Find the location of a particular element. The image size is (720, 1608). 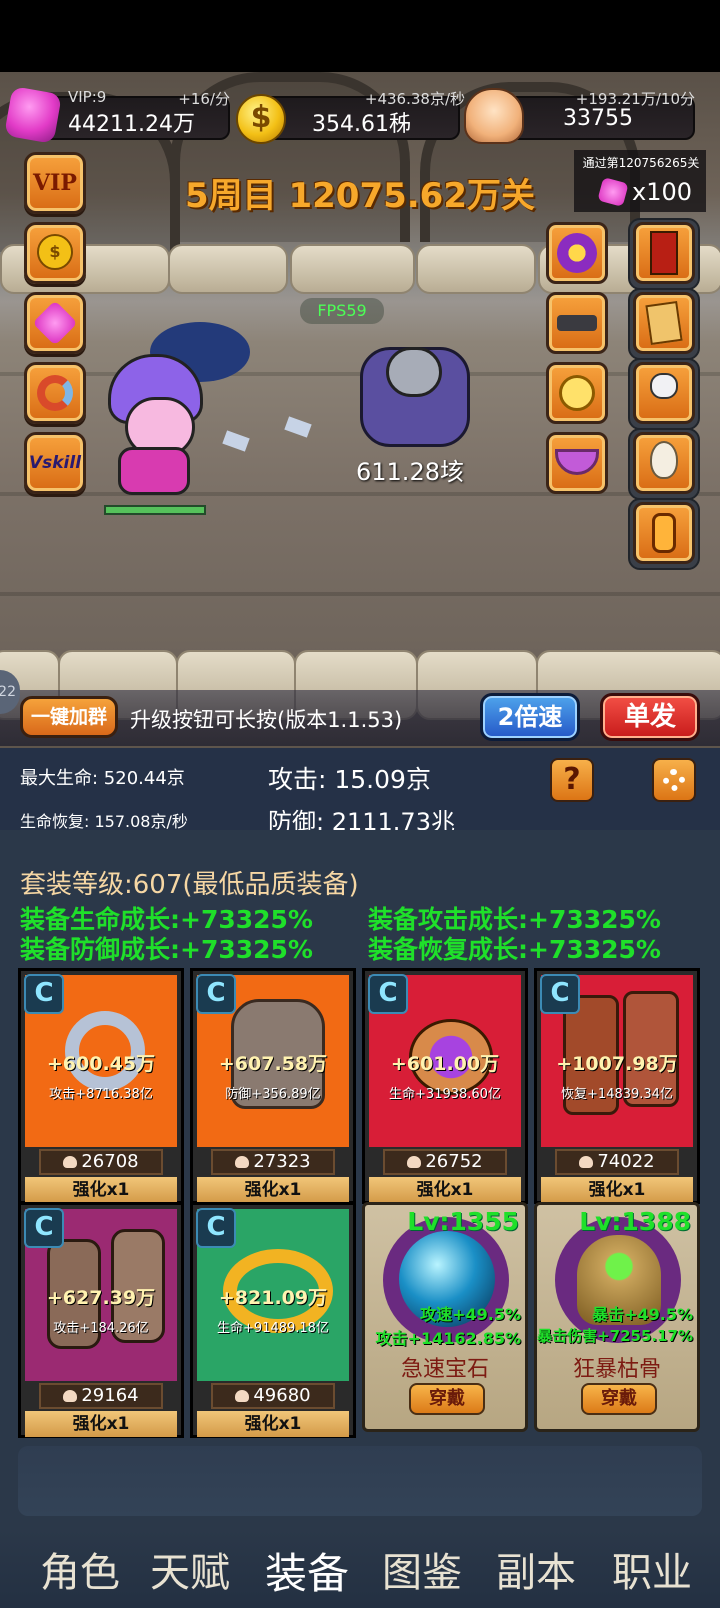

magnet-button is located at coordinates (55, 393).